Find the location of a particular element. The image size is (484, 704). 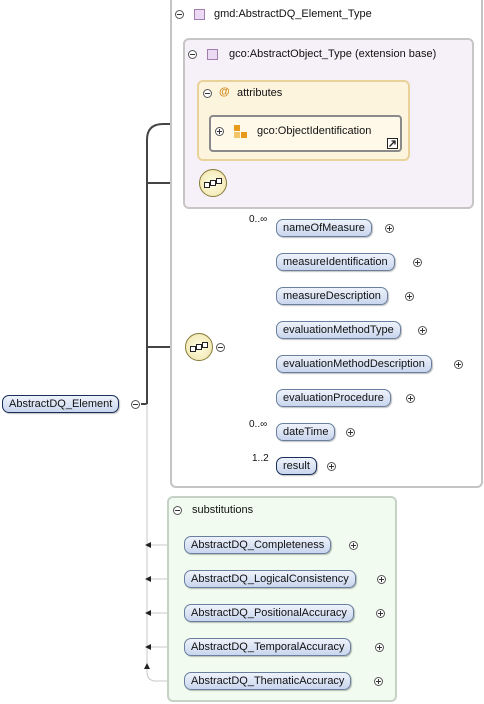

cardinality-label: 1..2 is located at coordinates (260, 458).